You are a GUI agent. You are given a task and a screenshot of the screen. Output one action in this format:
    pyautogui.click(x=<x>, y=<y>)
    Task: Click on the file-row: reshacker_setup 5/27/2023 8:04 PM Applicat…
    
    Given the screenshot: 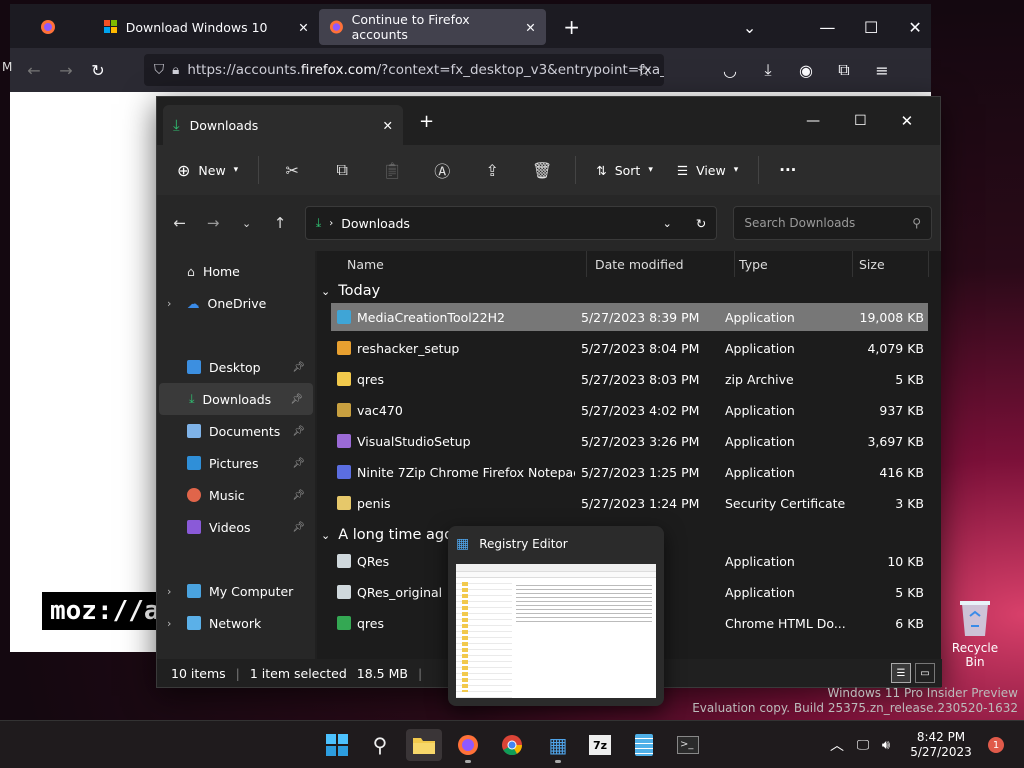 What is the action you would take?
    pyautogui.click(x=629, y=348)
    